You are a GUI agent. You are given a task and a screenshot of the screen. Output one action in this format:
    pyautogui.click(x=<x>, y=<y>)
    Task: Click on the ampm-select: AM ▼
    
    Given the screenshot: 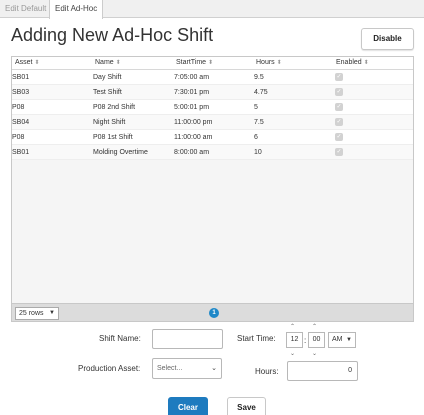 What is the action you would take?
    pyautogui.click(x=342, y=340)
    